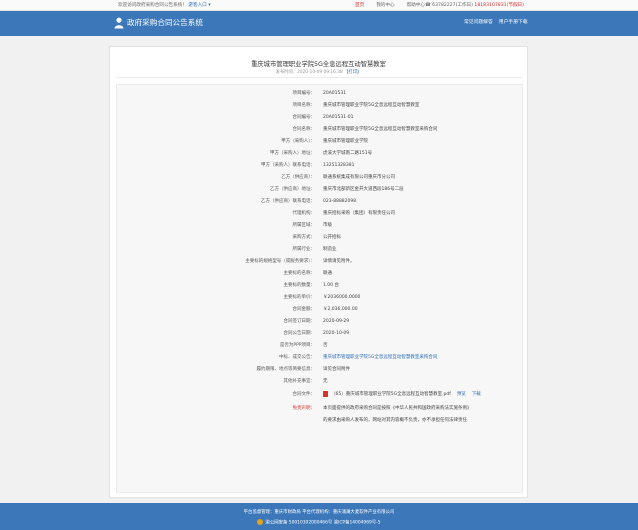  What do you see at coordinates (319, 334) in the screenshot?
I see `field-row: 合同公告日期： 2020-10-09` at bounding box center [319, 334].